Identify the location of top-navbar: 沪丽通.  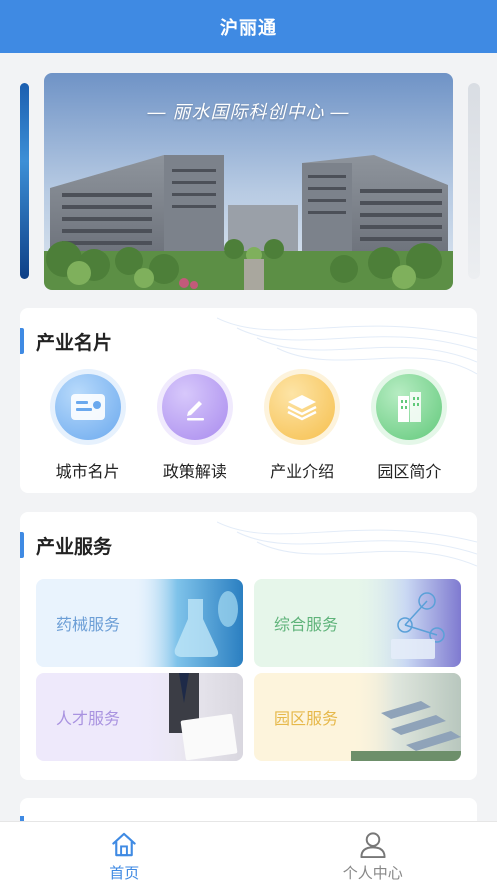
(248, 26).